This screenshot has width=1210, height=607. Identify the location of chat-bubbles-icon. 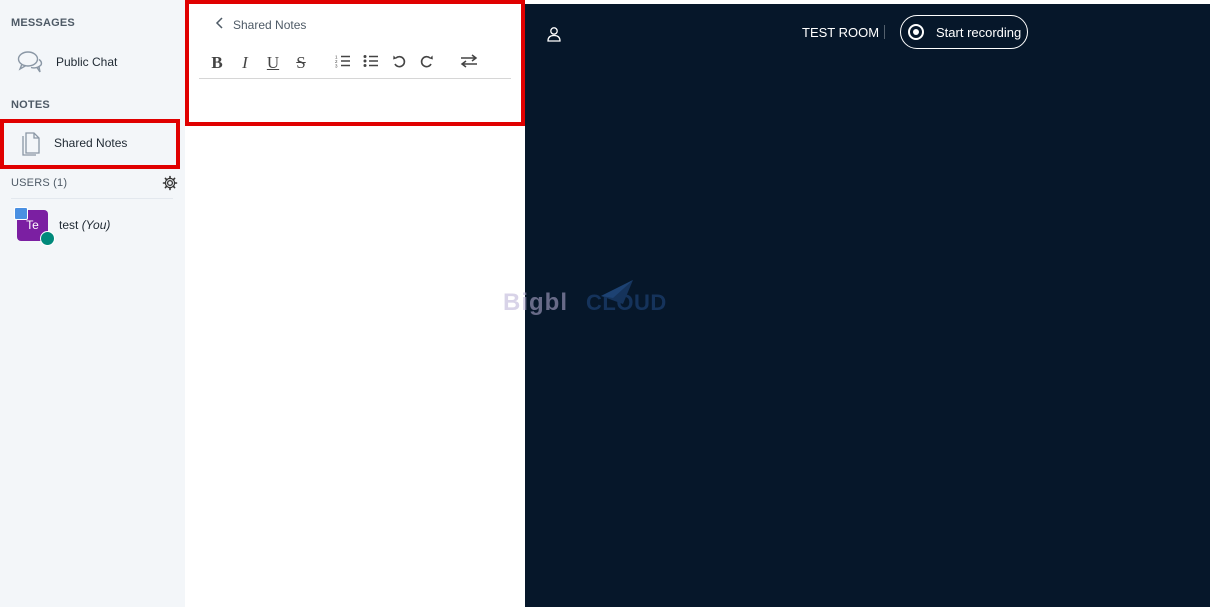
(30, 62).